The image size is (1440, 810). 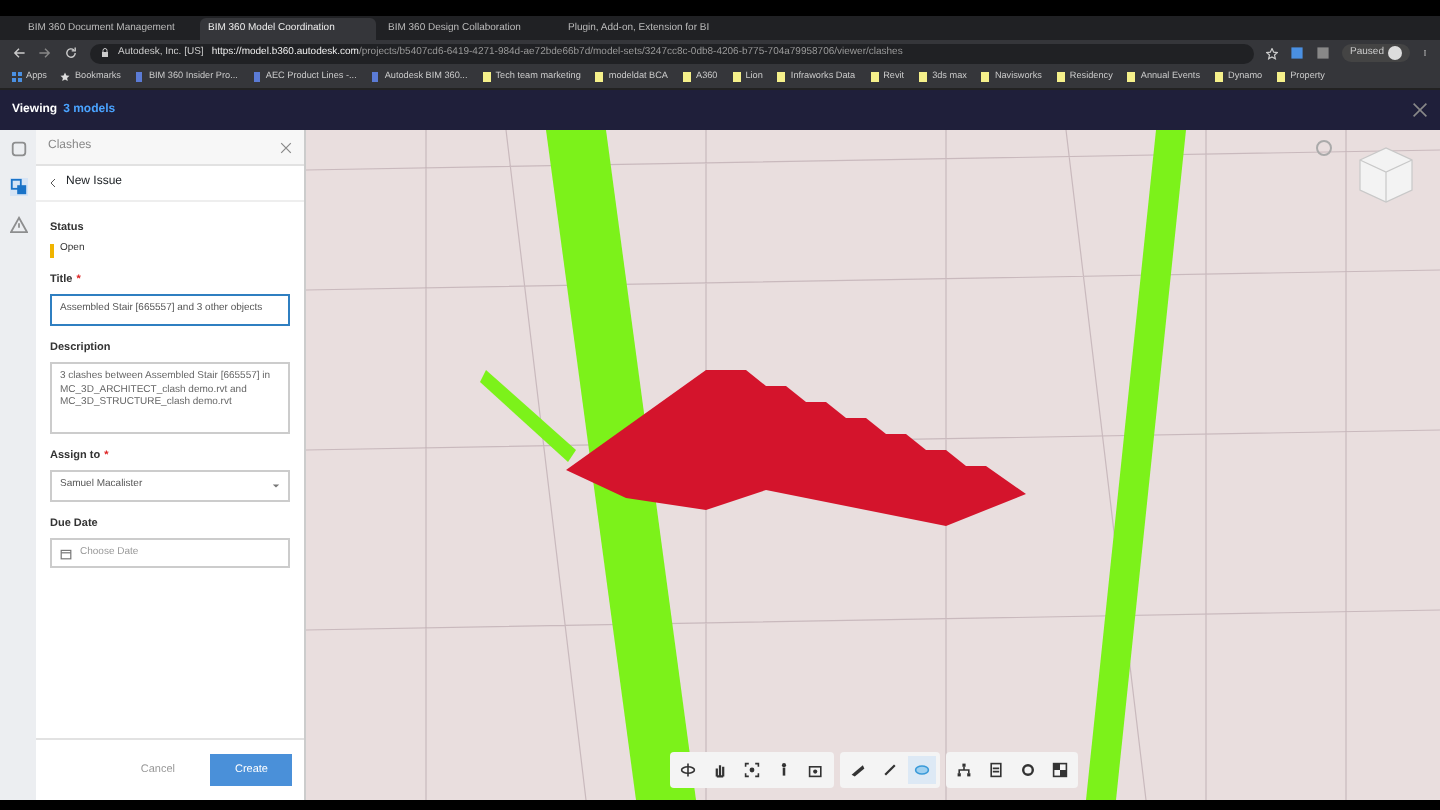 I want to click on reload-icon, so click(x=71, y=53).